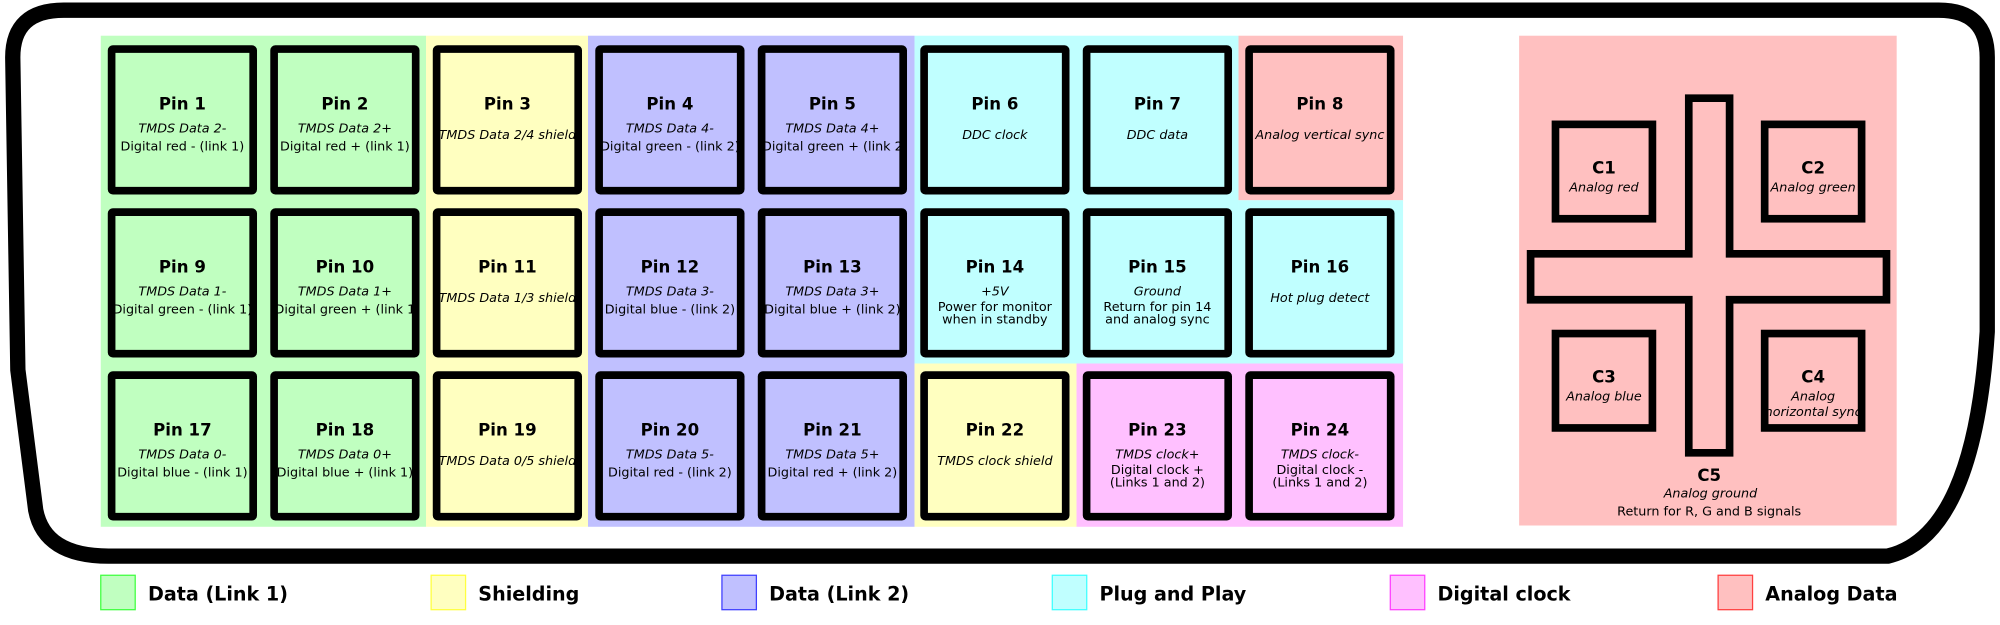 This screenshot has height=625, width=2000. Describe the element at coordinates (504, 592) in the screenshot. I see `legend-item: Shielding` at that location.